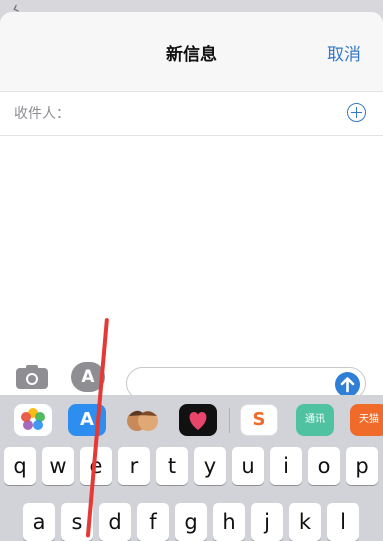  Describe the element at coordinates (39, 522) in the screenshot. I see `key-a: a` at that location.